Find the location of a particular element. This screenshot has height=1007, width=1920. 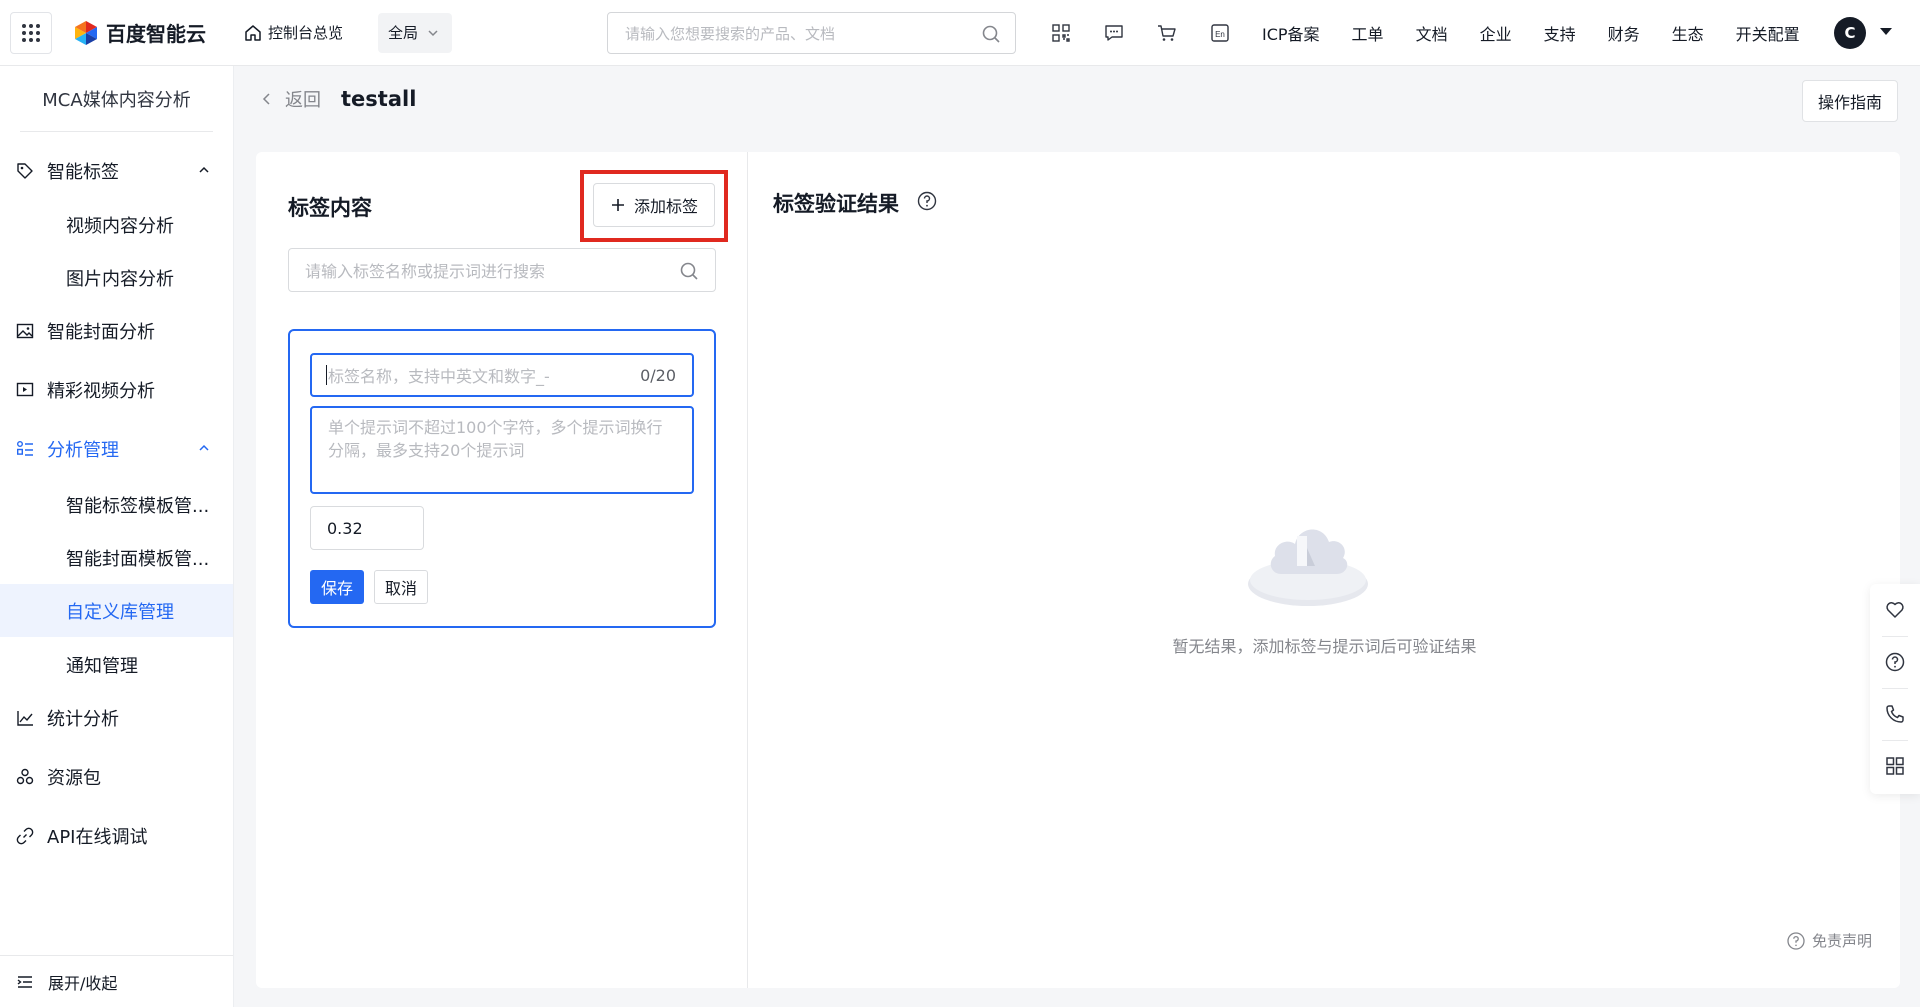

brand-logo: 百度智能云 is located at coordinates (139, 32).